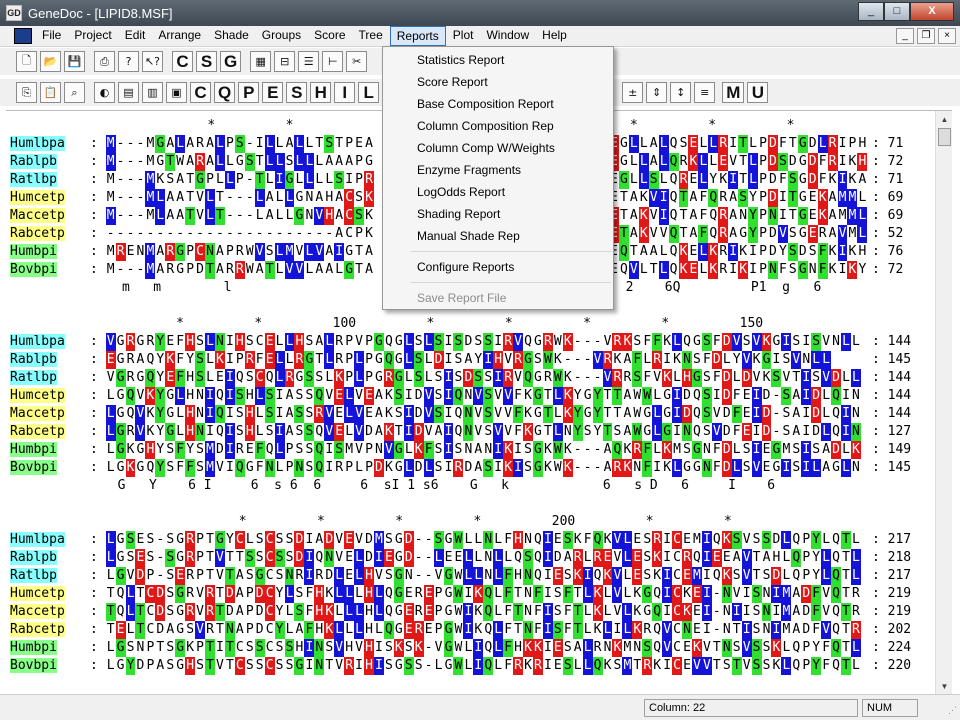  What do you see at coordinates (104, 61) in the screenshot?
I see `print-icon: ⎙` at bounding box center [104, 61].